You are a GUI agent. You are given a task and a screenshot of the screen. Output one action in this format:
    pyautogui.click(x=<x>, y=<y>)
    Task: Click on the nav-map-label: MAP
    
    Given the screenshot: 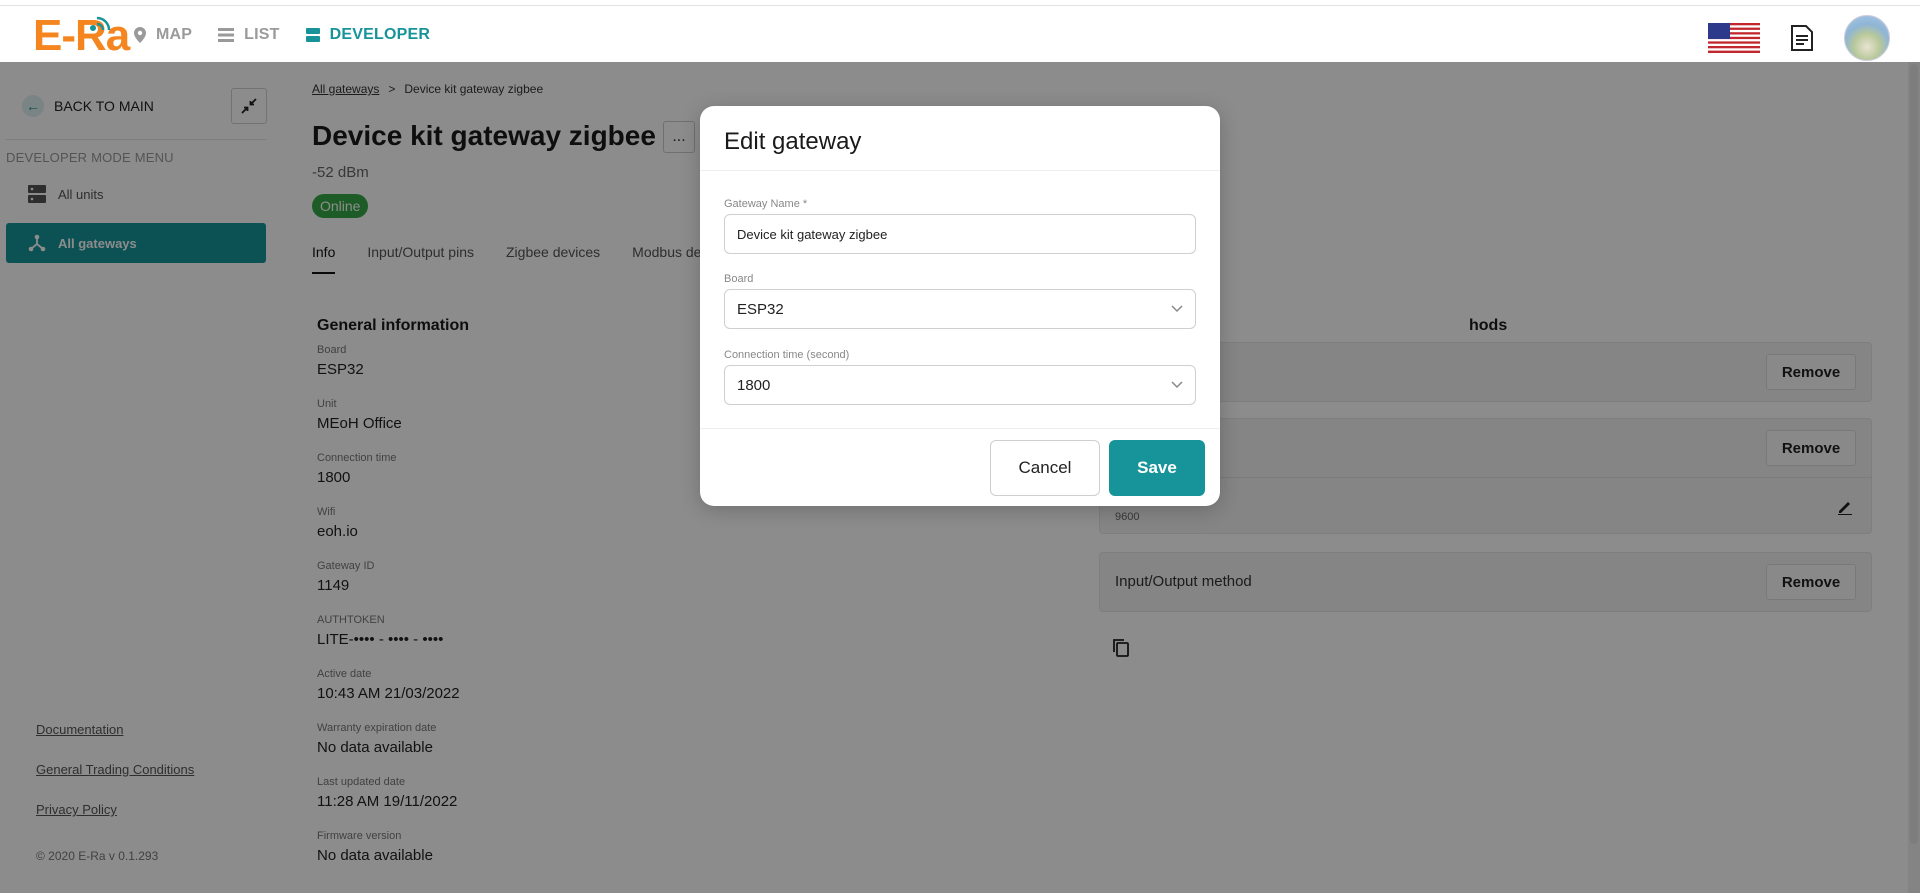 What is the action you would take?
    pyautogui.click(x=174, y=34)
    